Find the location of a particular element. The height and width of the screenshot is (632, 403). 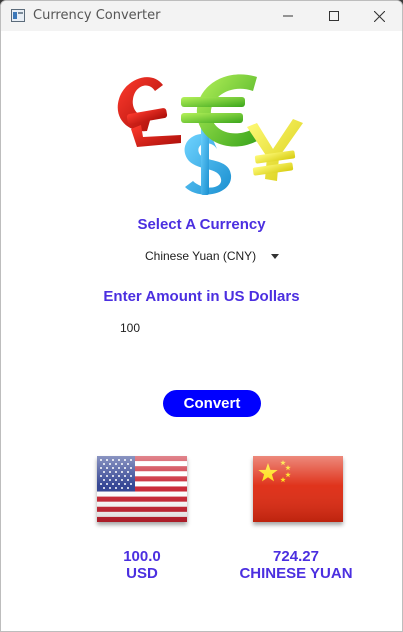

convert-button: Convert is located at coordinates (212, 403).